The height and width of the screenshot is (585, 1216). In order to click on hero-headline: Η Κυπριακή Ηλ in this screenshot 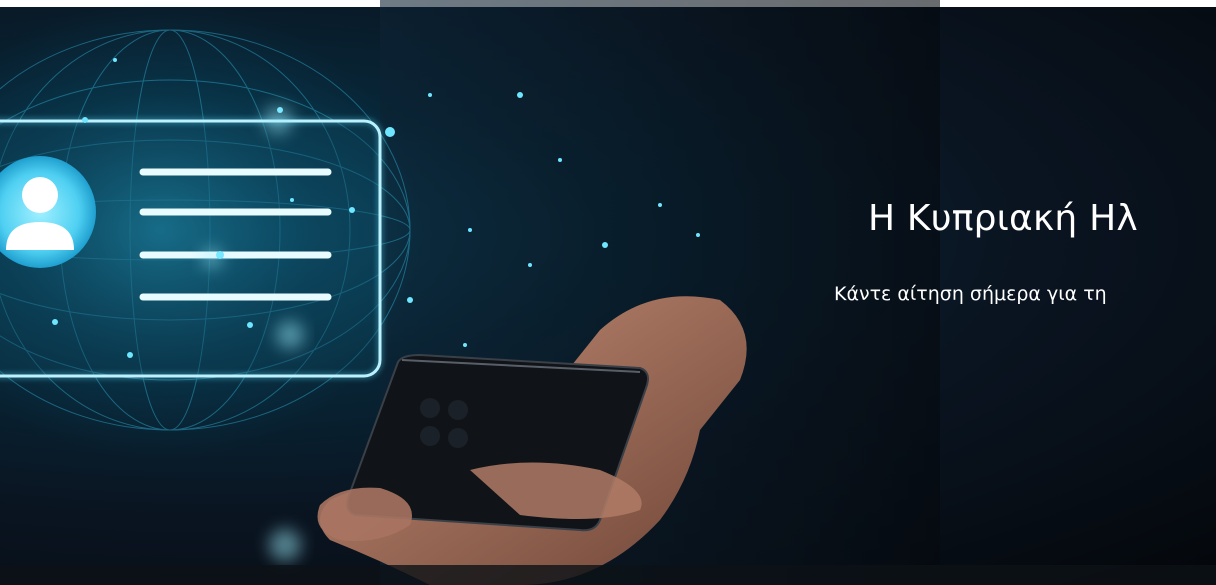, I will do `click(1003, 218)`.